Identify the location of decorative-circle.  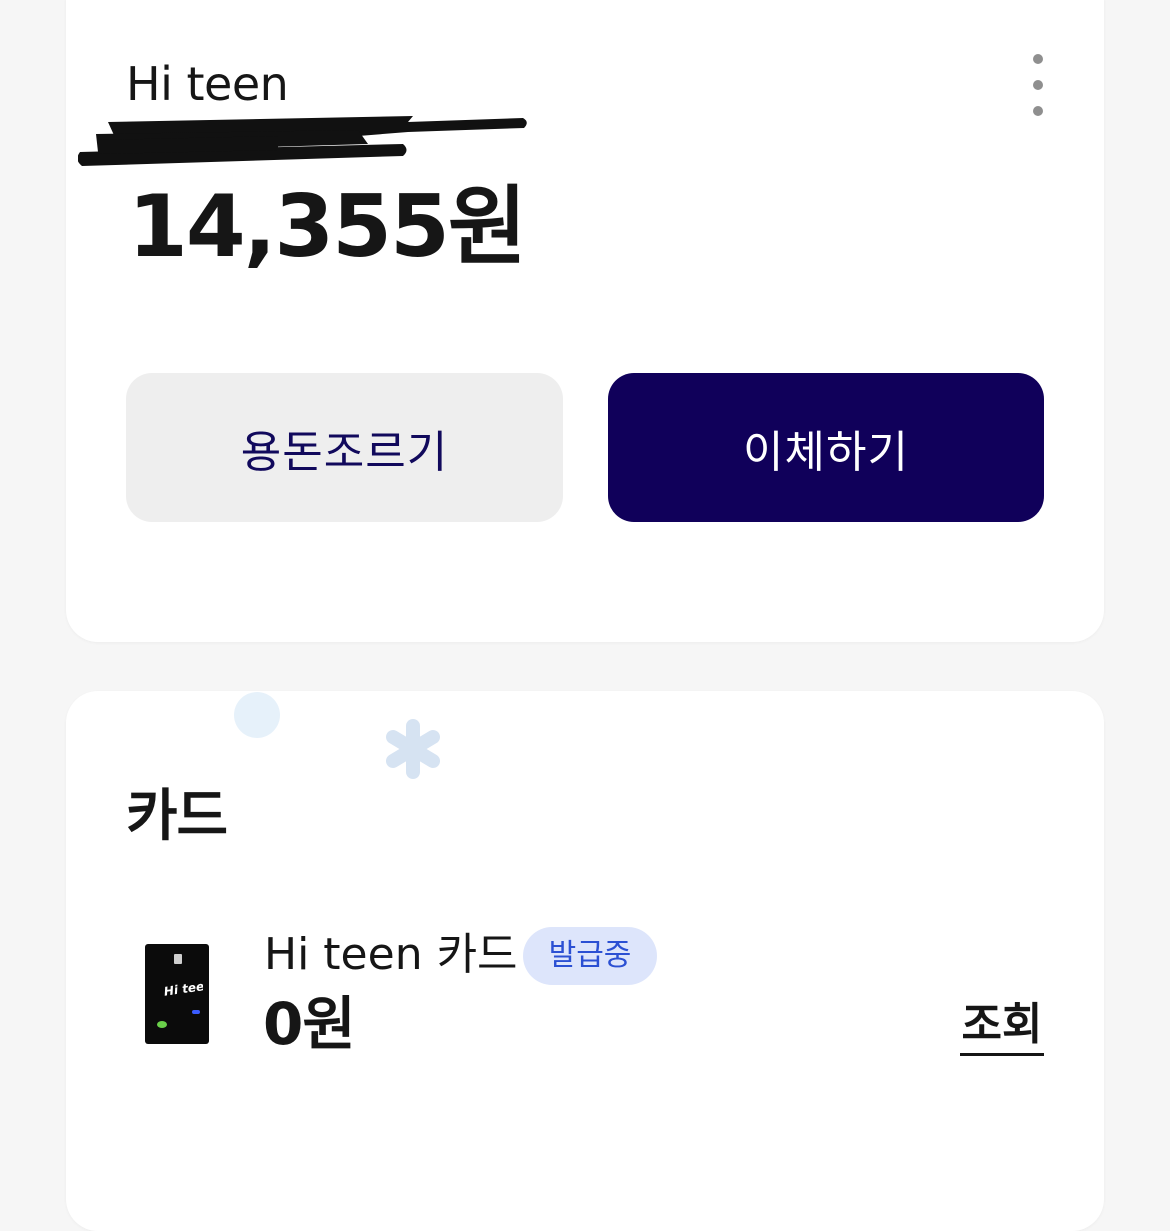
(257, 715).